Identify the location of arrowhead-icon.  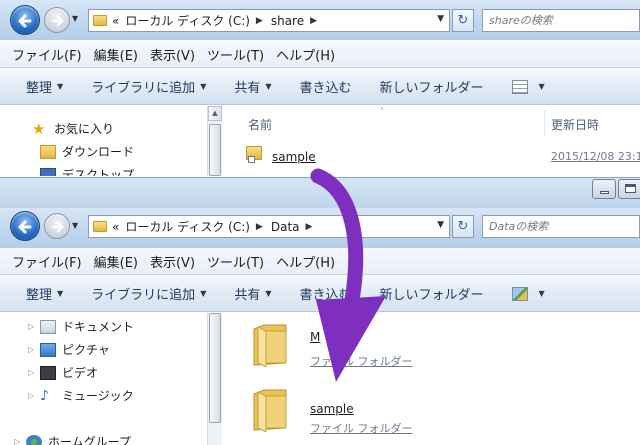
(351, 339).